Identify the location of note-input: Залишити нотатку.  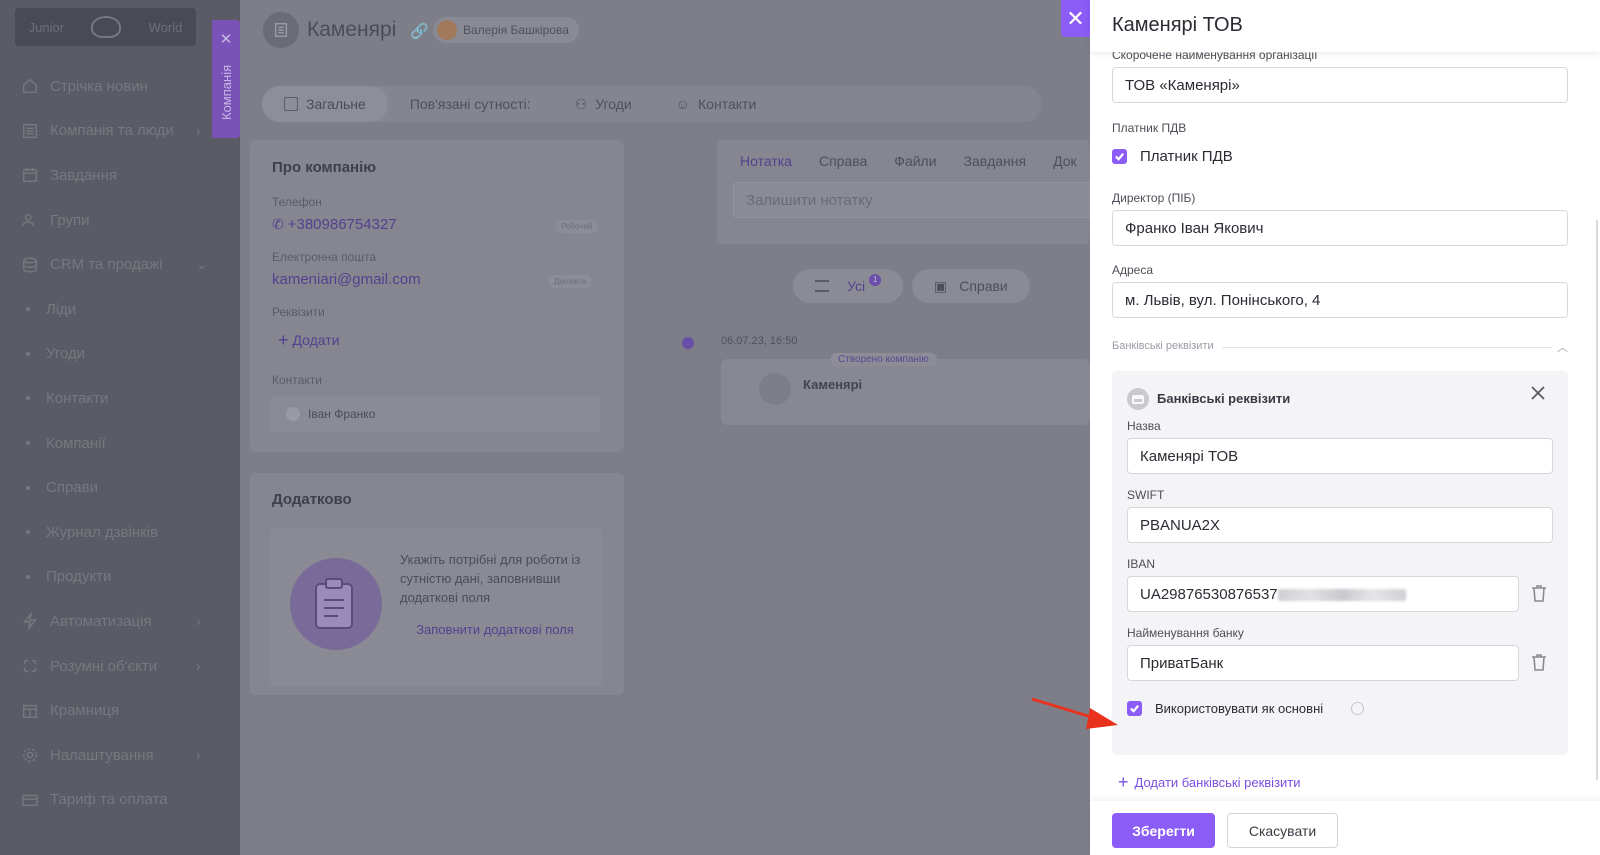
(911, 200).